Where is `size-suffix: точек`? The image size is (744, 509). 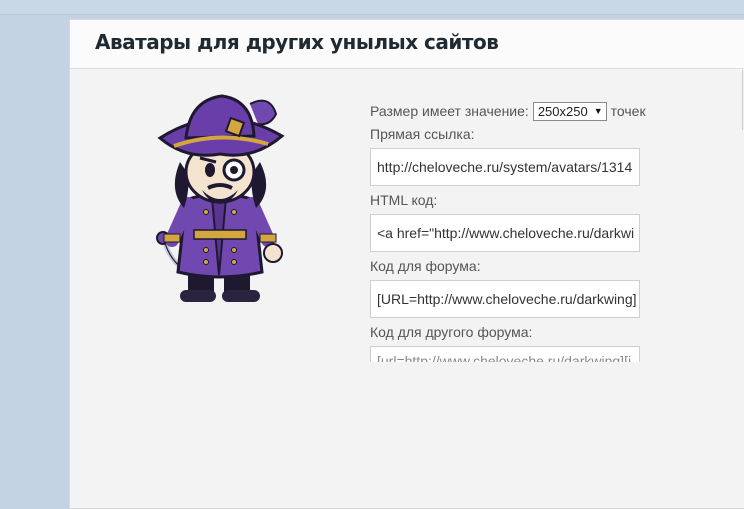
size-suffix: точек is located at coordinates (628, 111).